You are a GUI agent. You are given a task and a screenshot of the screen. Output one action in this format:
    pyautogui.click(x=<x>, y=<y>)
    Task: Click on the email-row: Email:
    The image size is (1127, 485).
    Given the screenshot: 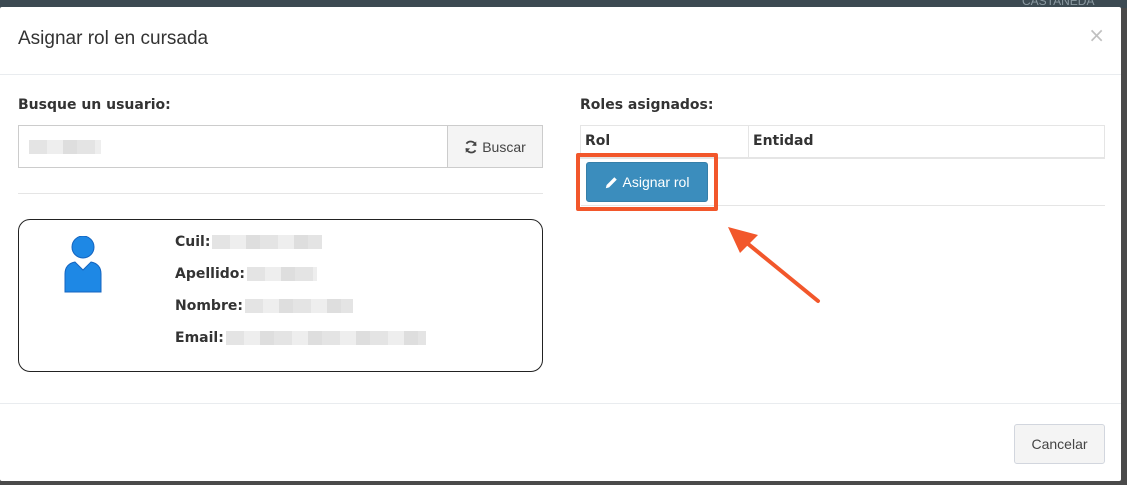 What is the action you would take?
    pyautogui.click(x=300, y=338)
    